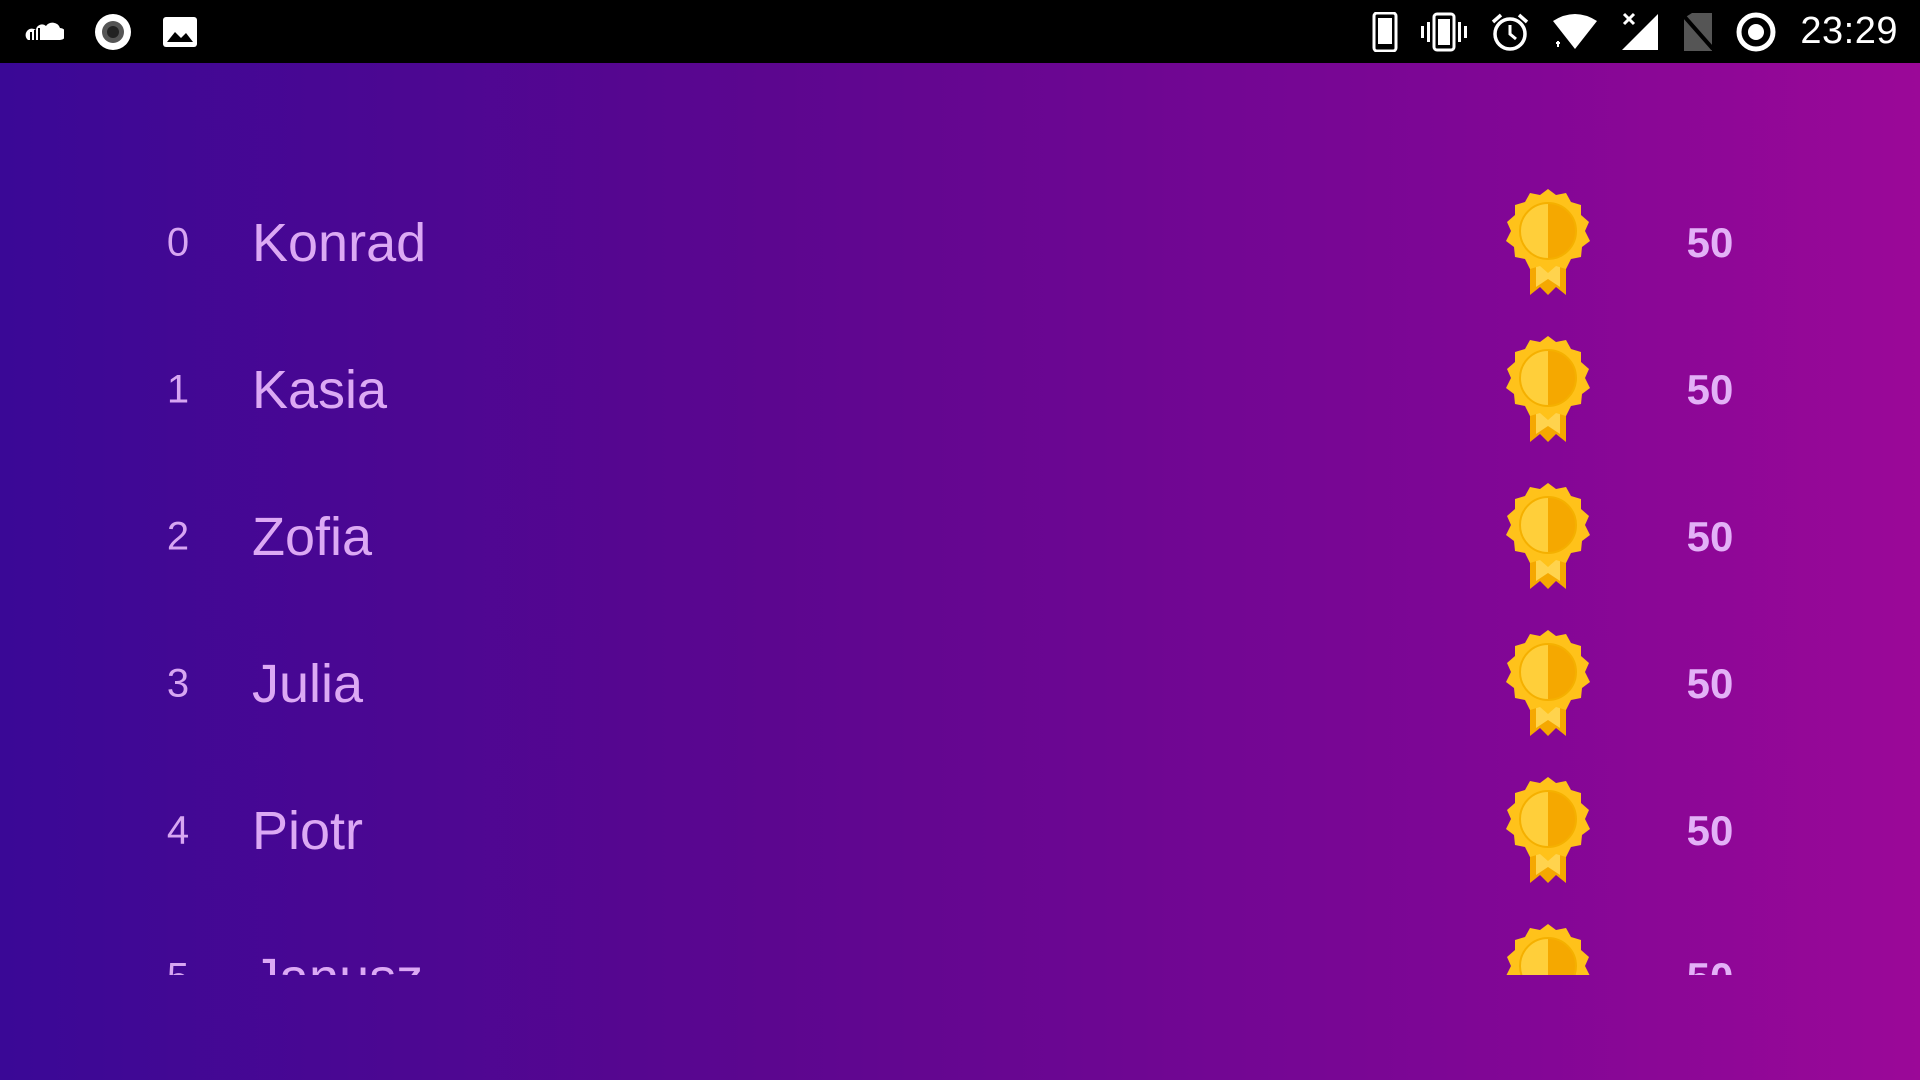 Image resolution: width=1920 pixels, height=1080 pixels. I want to click on phone-icon, so click(1385, 31).